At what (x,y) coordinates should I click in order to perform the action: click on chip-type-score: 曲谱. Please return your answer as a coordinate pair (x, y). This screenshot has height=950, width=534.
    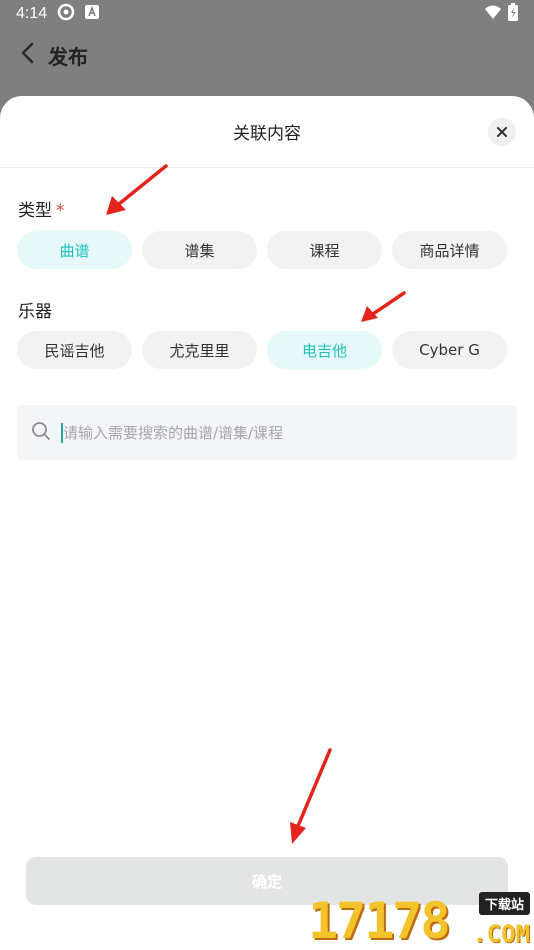
    Looking at the image, I should click on (74, 250).